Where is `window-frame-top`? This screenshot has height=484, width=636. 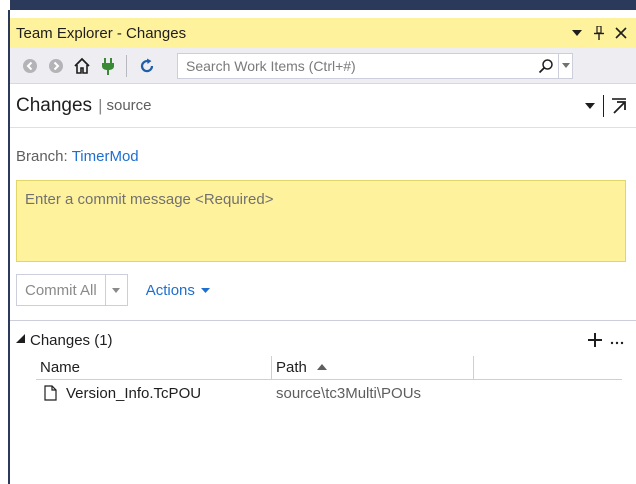
window-frame-top is located at coordinates (318, 9).